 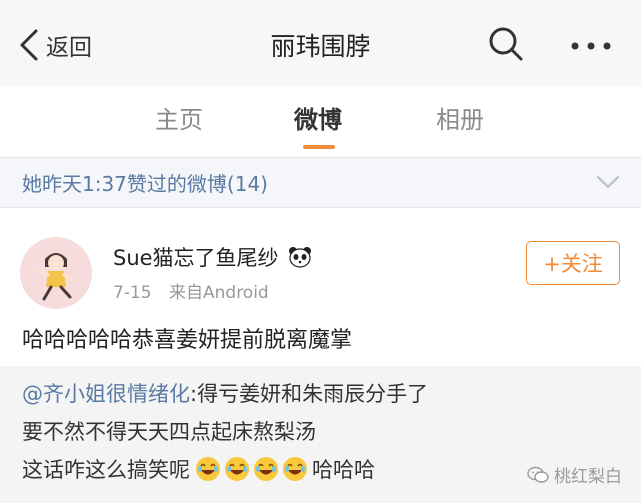 I want to click on liked-posts-label: 她昨天1:37赞过的微博(14), so click(x=145, y=184).